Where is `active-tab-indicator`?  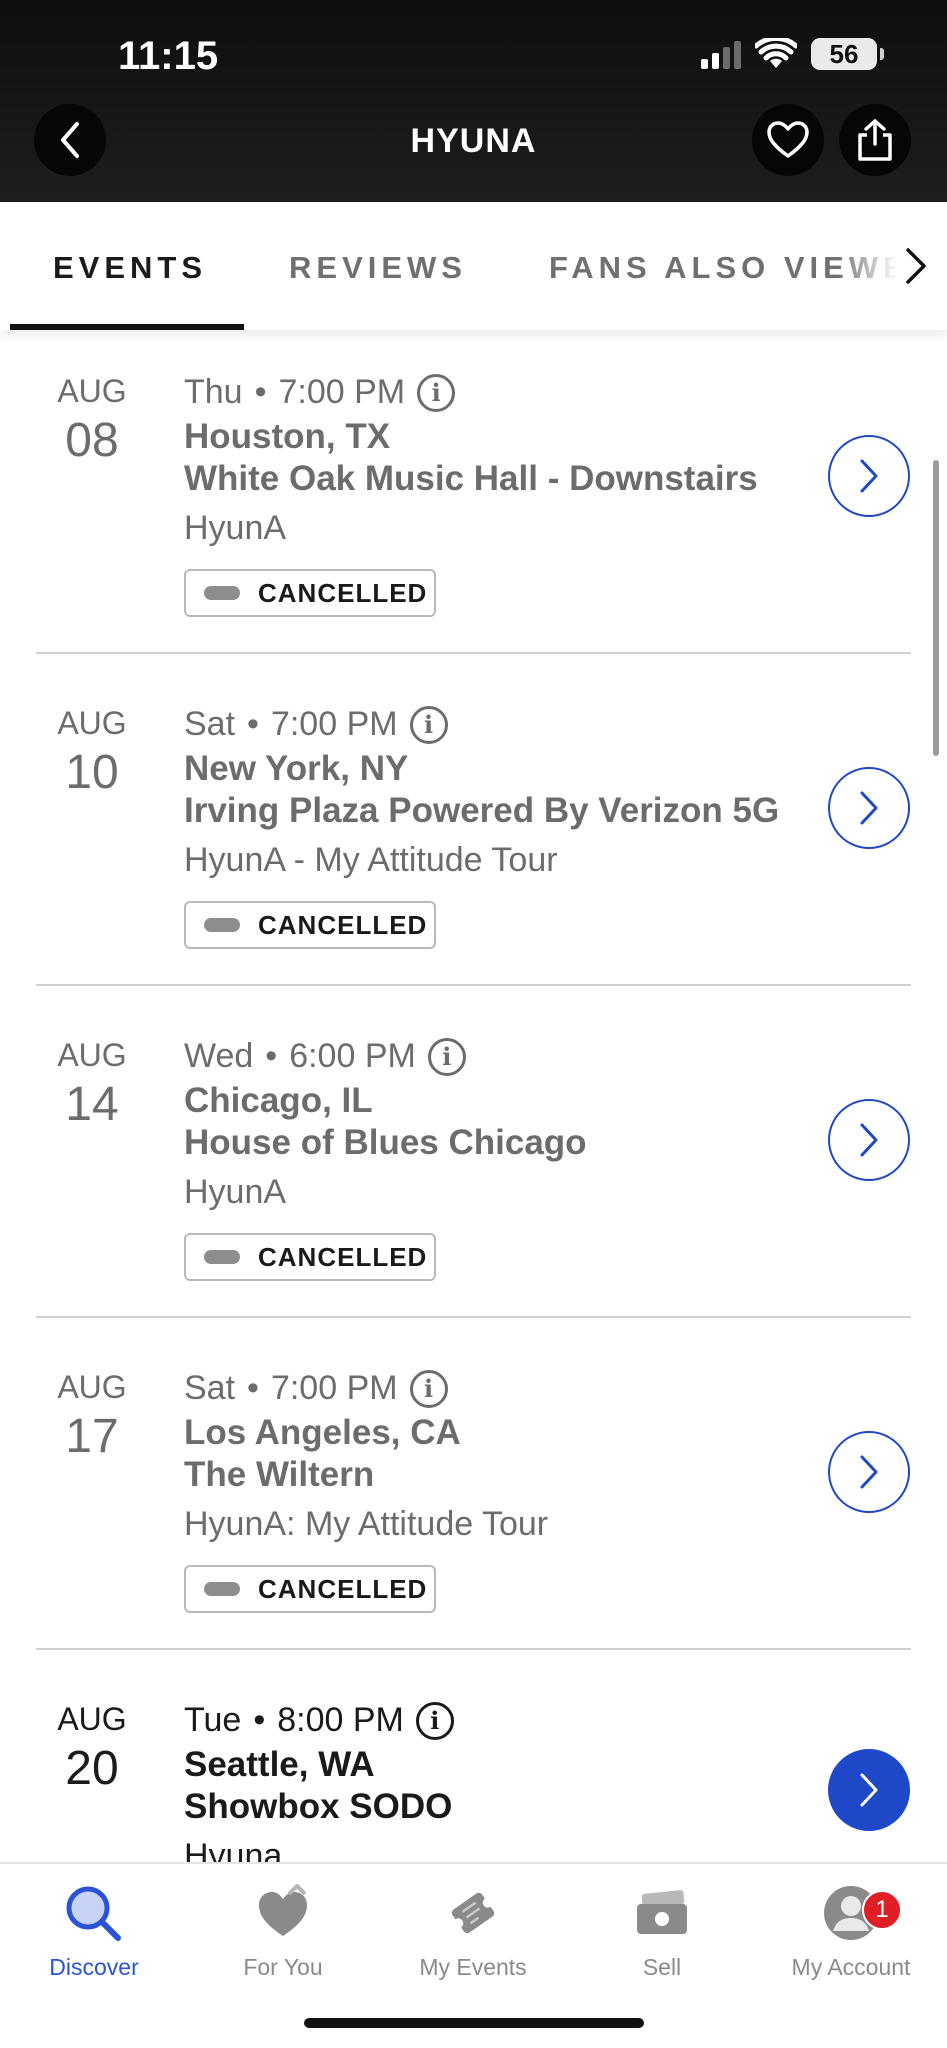
active-tab-indicator is located at coordinates (127, 327).